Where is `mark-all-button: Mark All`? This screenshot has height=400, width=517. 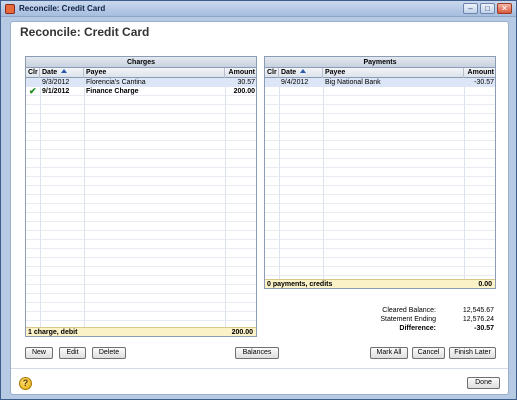 mark-all-button: Mark All is located at coordinates (389, 353).